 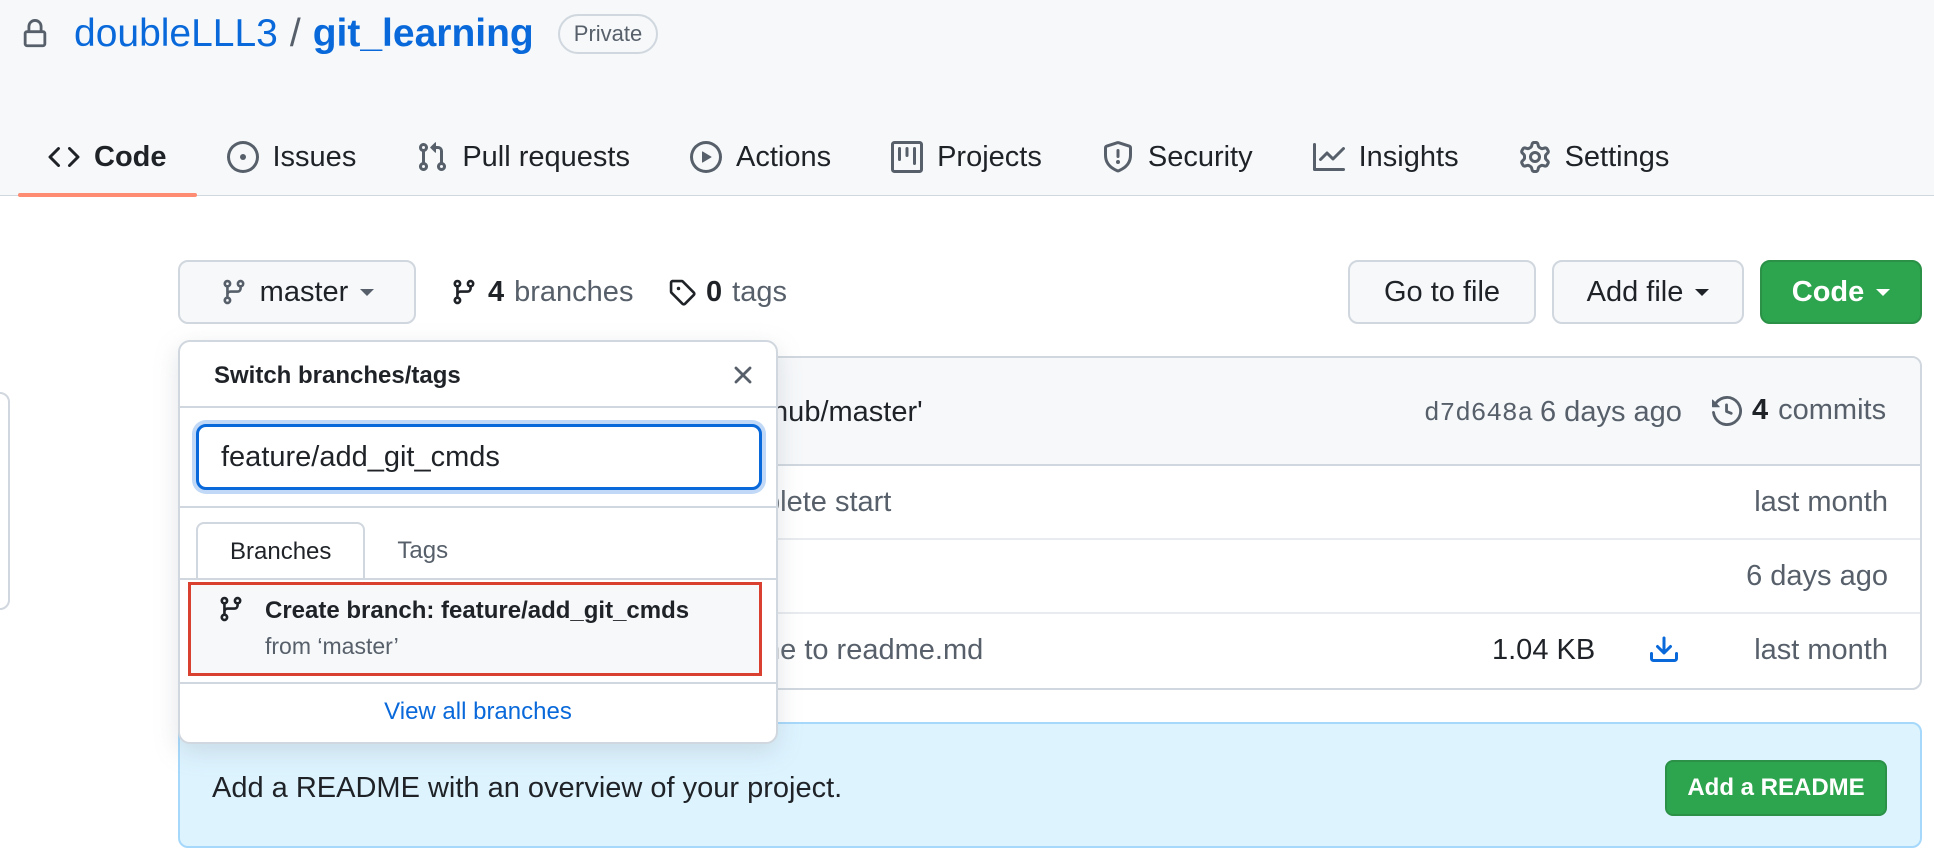 I want to click on tab-issues: Issues, so click(x=292, y=157).